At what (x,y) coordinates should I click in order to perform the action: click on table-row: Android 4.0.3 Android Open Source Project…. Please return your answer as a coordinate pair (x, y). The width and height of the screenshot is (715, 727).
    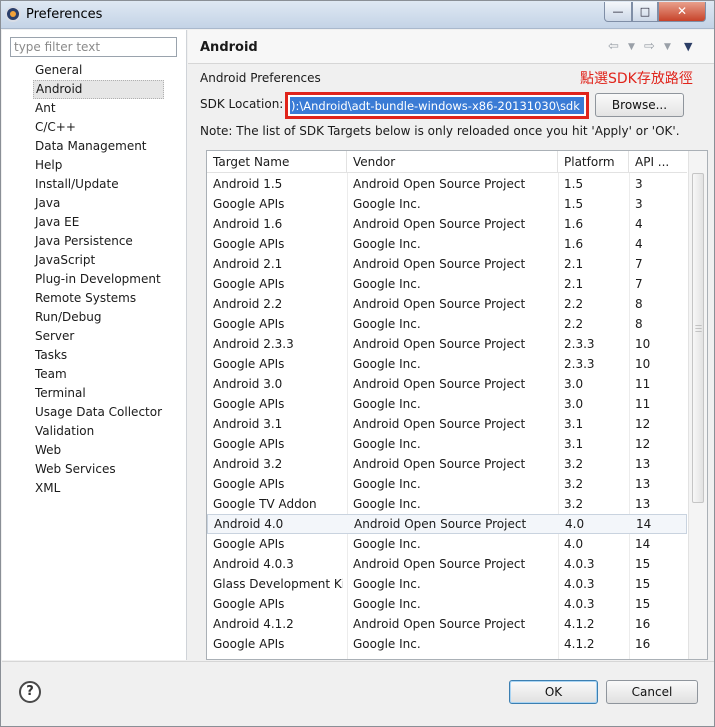
    Looking at the image, I should click on (447, 564).